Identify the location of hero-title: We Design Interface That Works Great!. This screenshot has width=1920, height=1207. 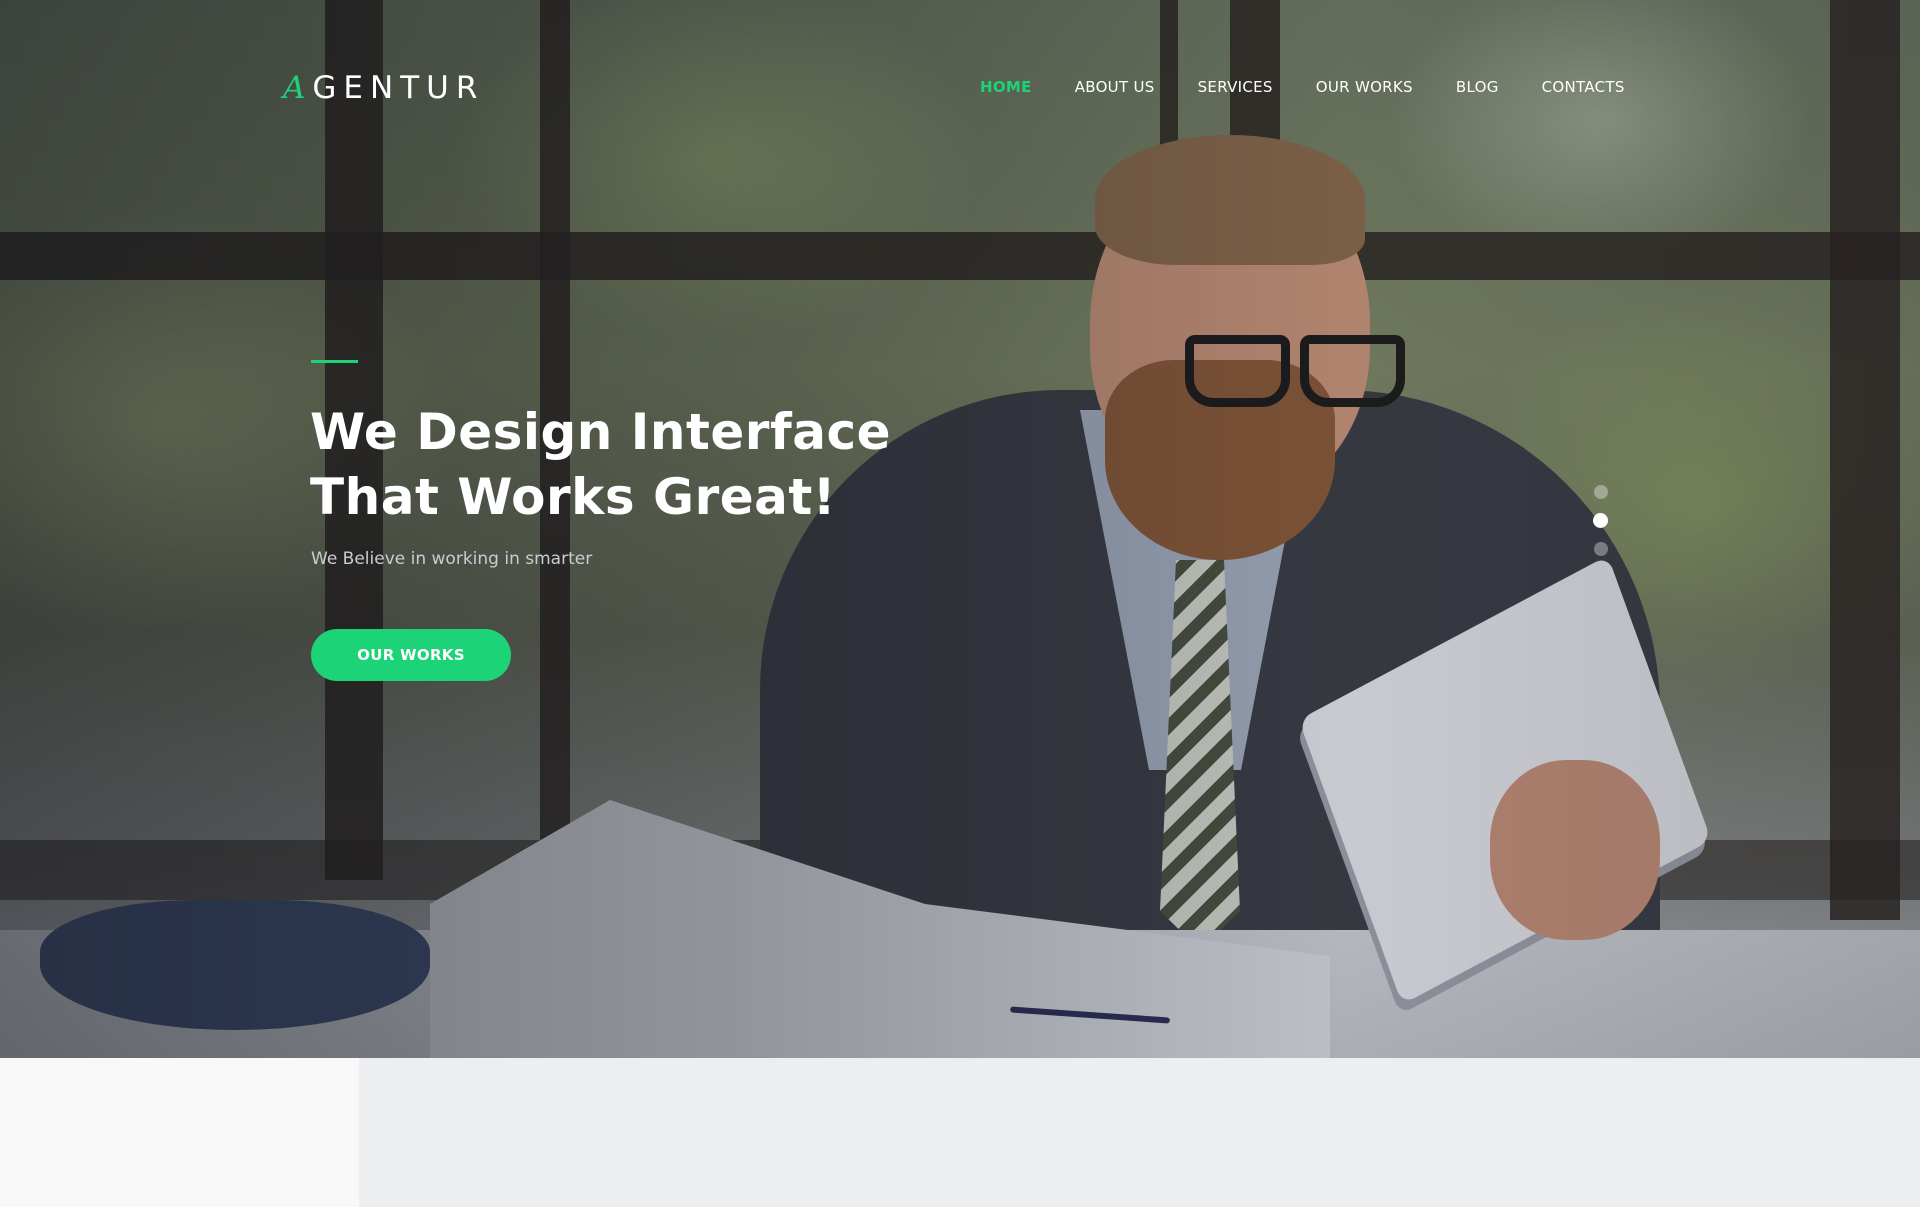
(620, 465).